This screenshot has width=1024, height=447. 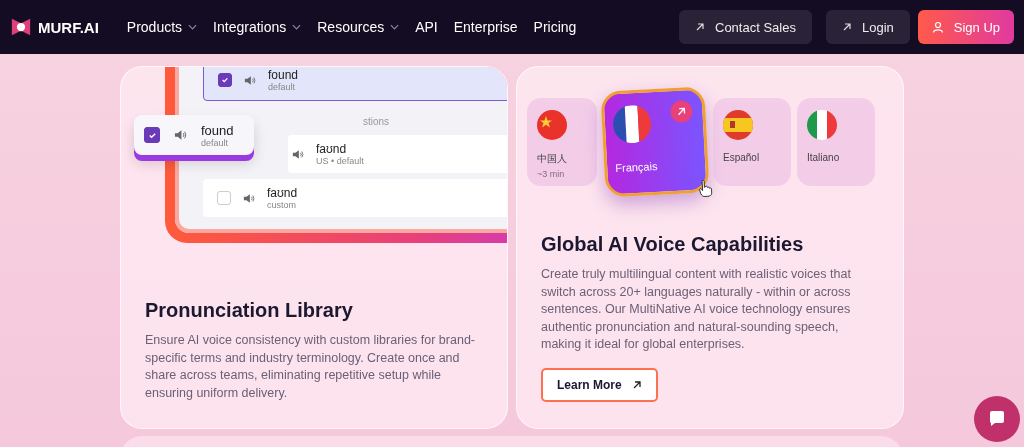 What do you see at coordinates (397, 154) in the screenshot?
I see `pronunciation-row: faʊnd US • default` at bounding box center [397, 154].